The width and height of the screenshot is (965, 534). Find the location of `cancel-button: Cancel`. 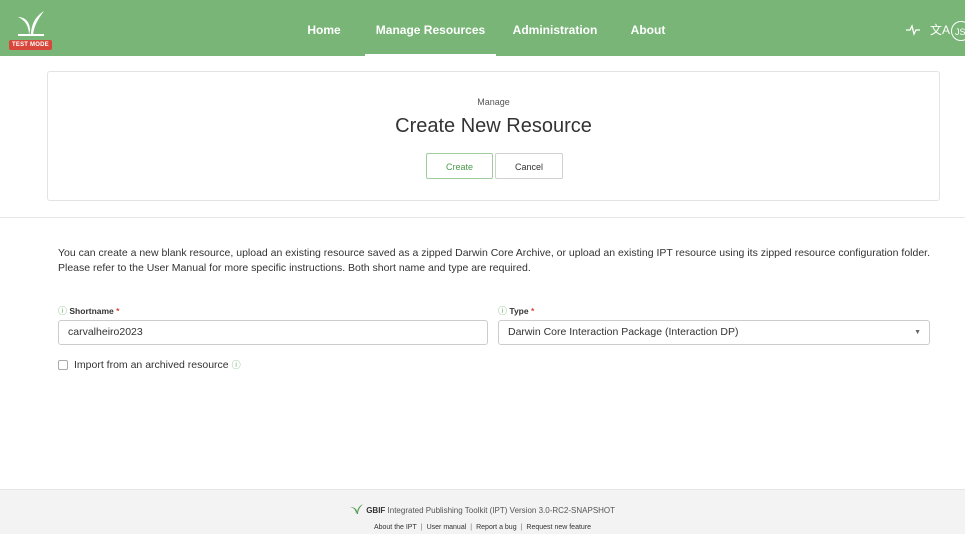

cancel-button: Cancel is located at coordinates (529, 166).